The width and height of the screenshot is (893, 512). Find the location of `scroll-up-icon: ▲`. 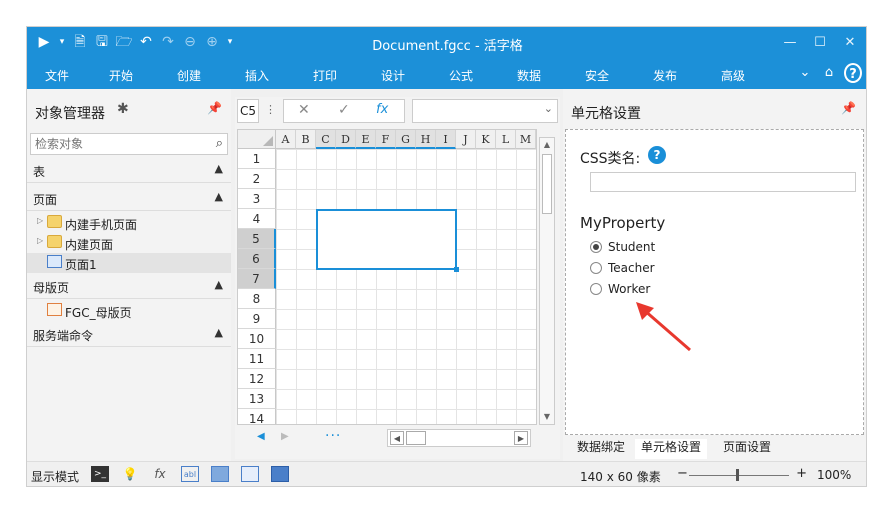

scroll-up-icon: ▲ is located at coordinates (547, 145).